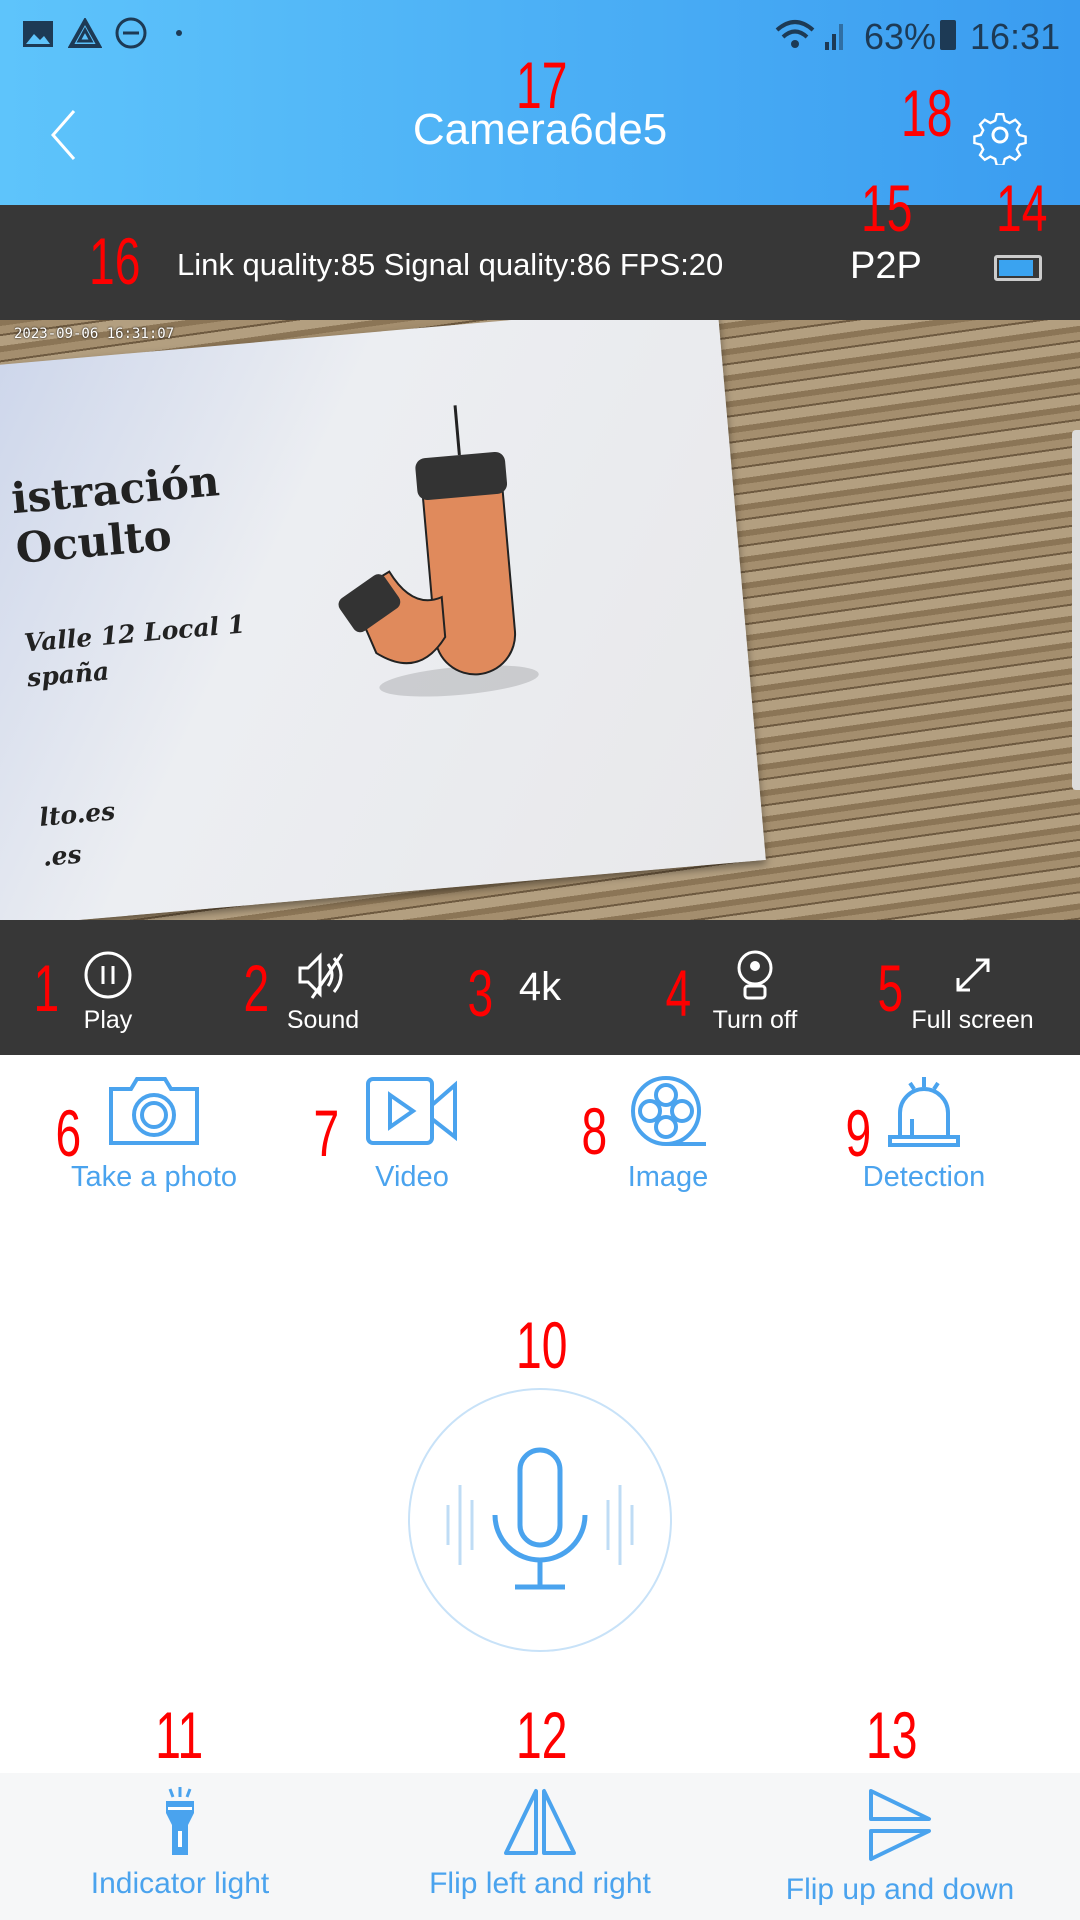  I want to click on card-text: .es, so click(62, 855).